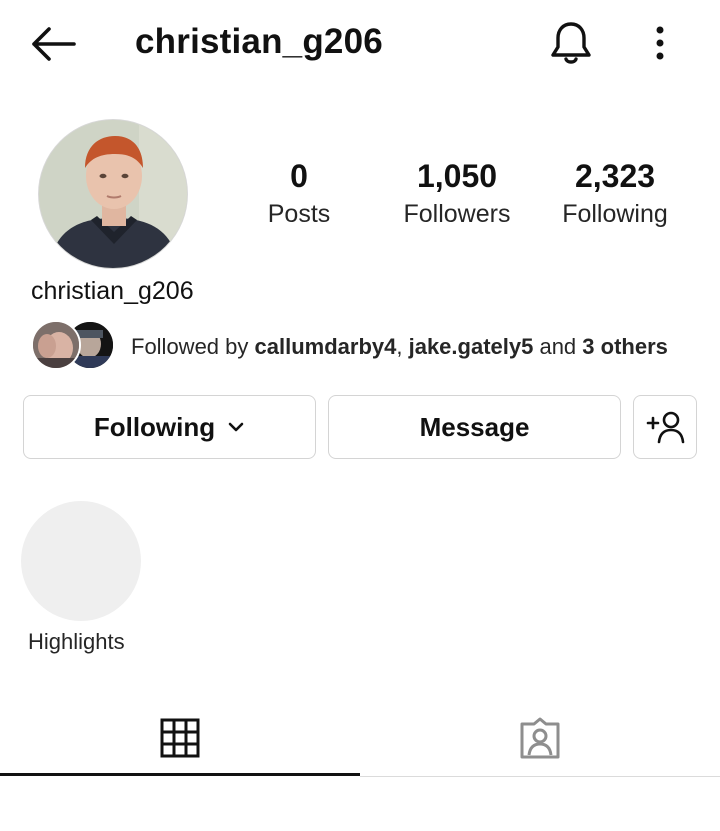 Image resolution: width=720 pixels, height=831 pixels. Describe the element at coordinates (471, 346) in the screenshot. I see `mutual-user-2: jake.gately5` at that location.